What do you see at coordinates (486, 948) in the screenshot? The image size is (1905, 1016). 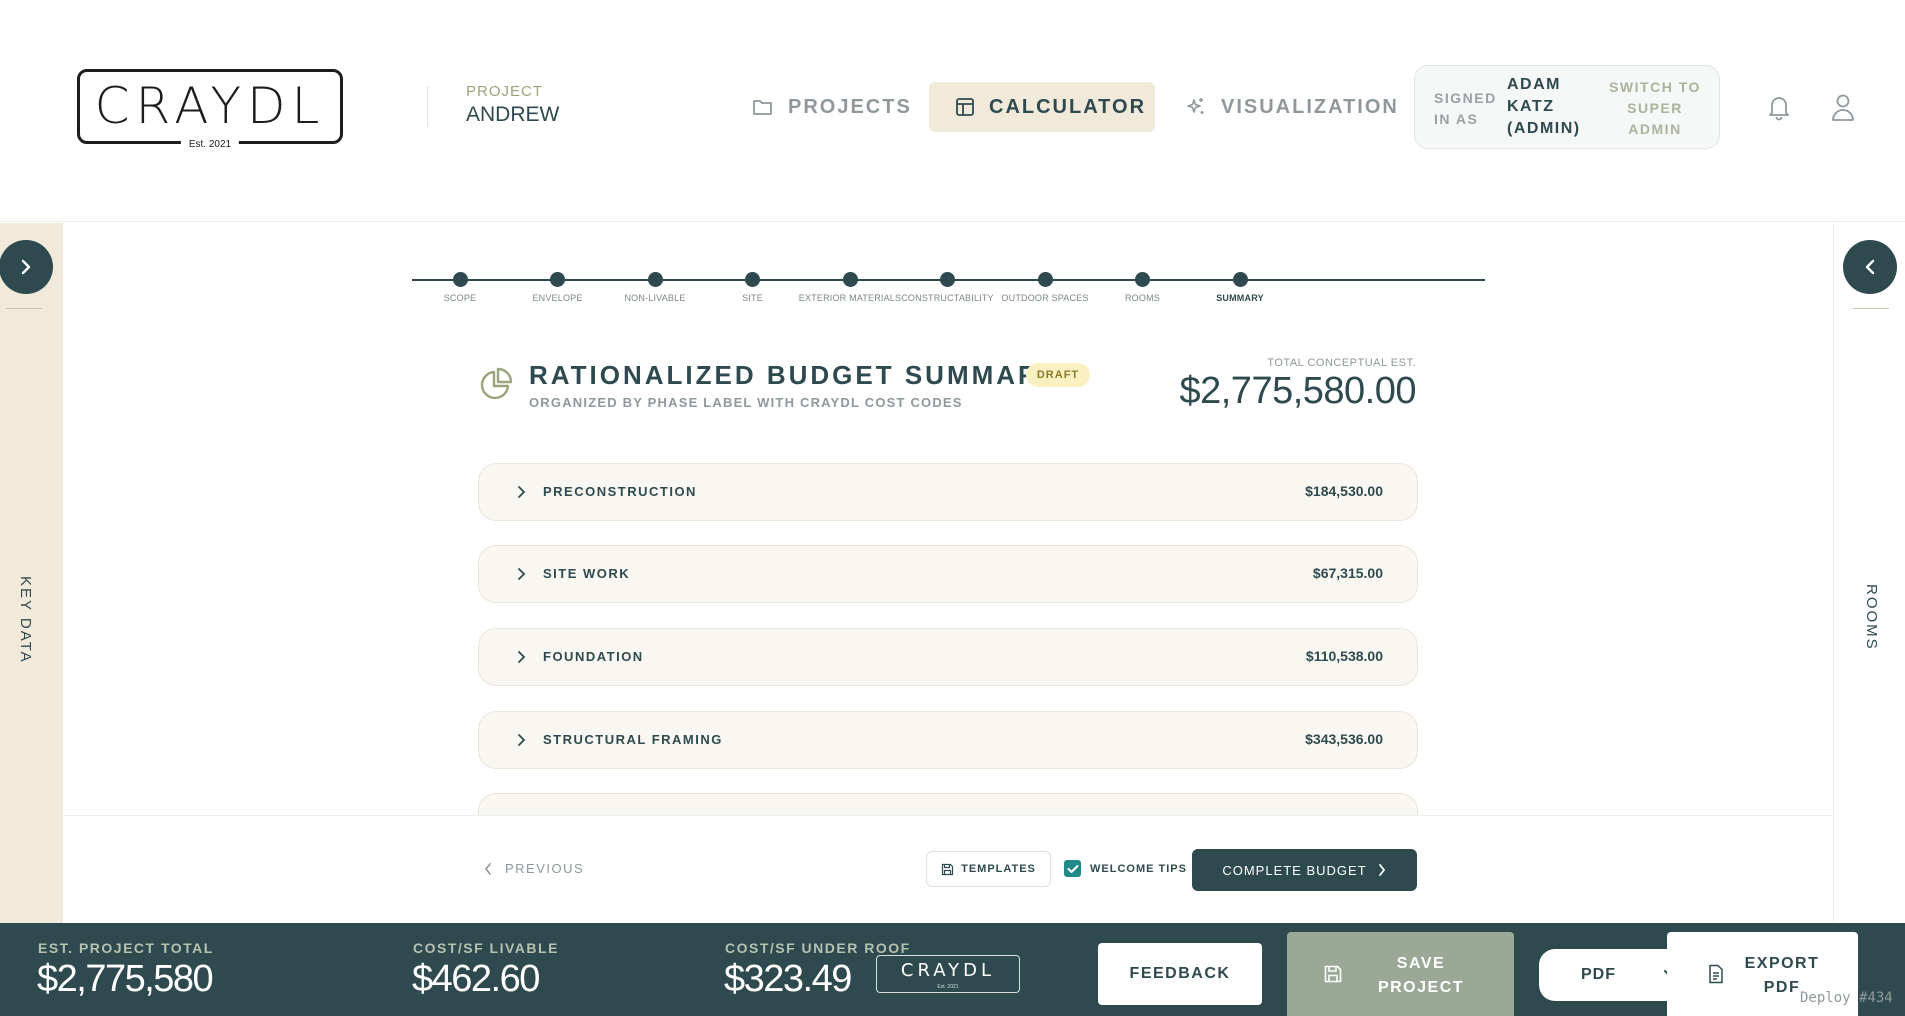 I see `cost-sf-livable-label: COST/SF LIVABLE` at bounding box center [486, 948].